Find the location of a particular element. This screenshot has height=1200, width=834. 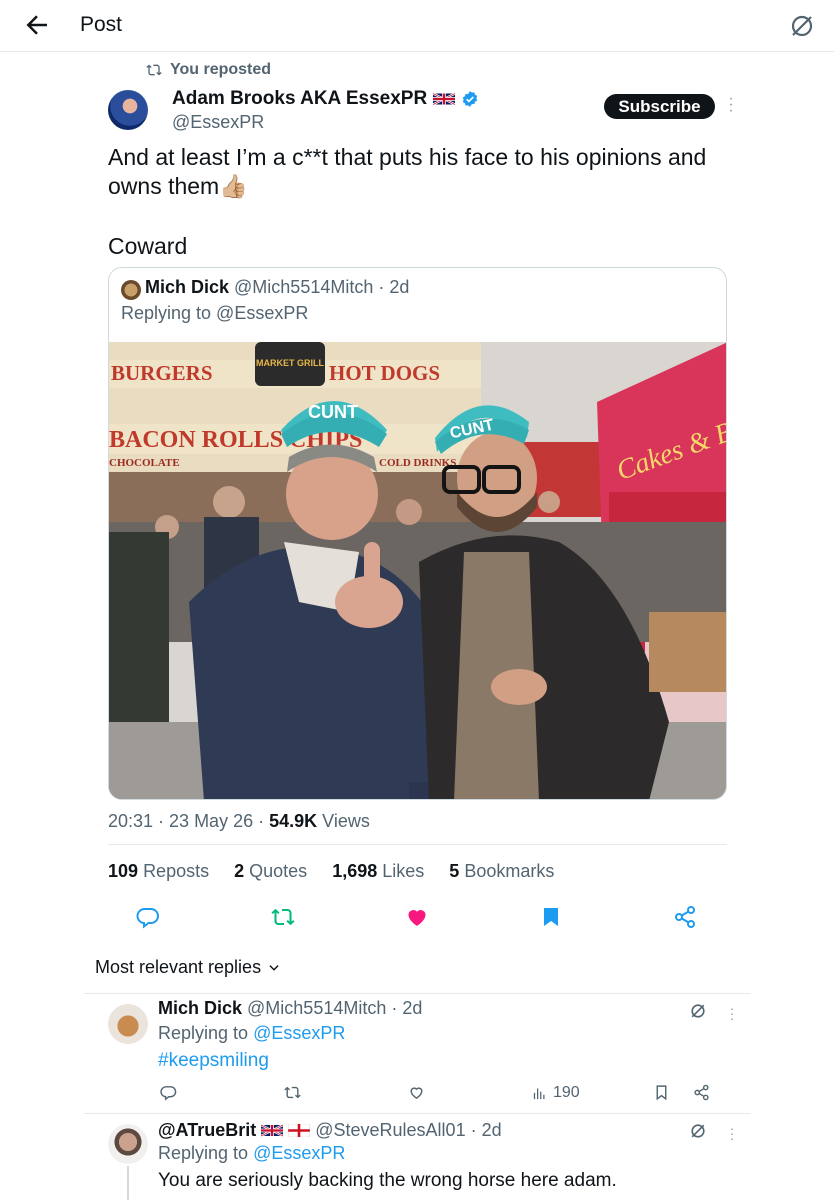

top-bar: Post is located at coordinates (417, 26).